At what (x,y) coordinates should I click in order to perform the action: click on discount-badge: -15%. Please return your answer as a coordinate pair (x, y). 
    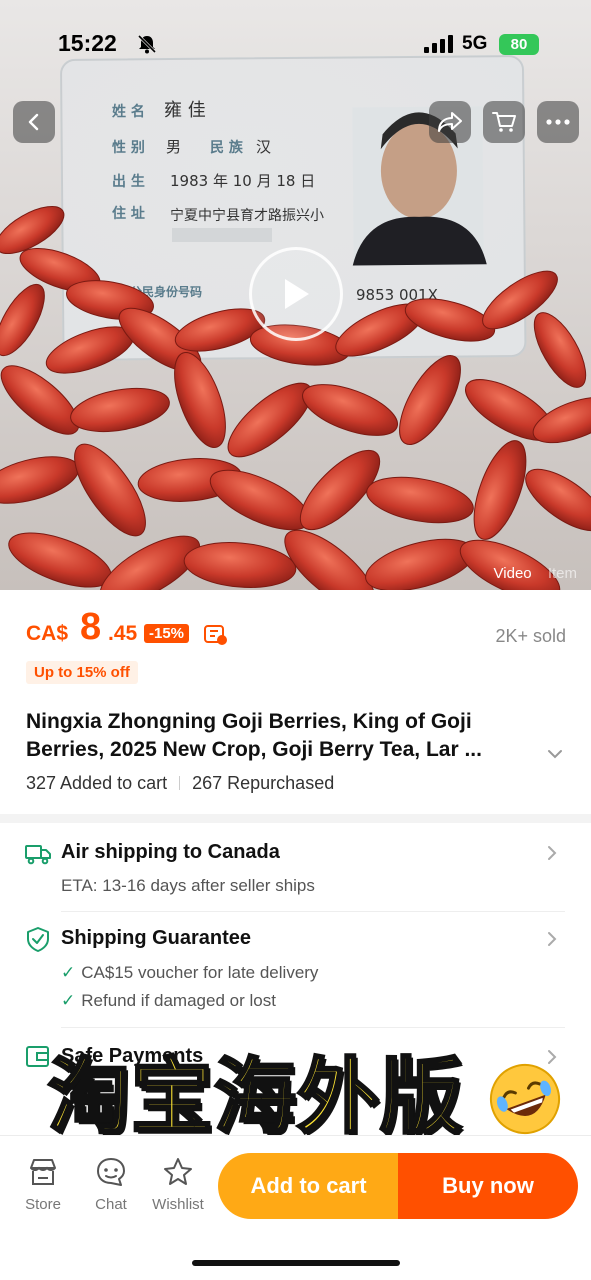
    Looking at the image, I should click on (167, 633).